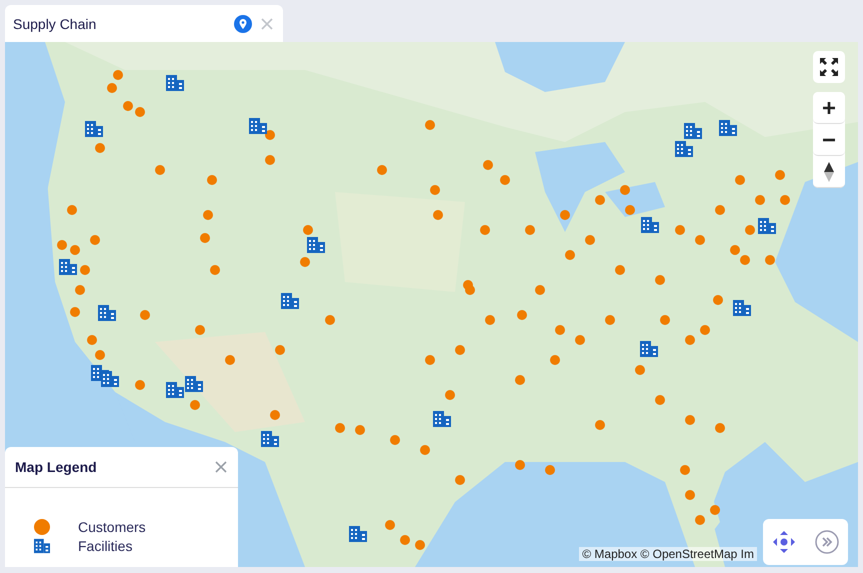 This screenshot has width=863, height=573. Describe the element at coordinates (243, 23) in the screenshot. I see `location-pin-icon` at that location.